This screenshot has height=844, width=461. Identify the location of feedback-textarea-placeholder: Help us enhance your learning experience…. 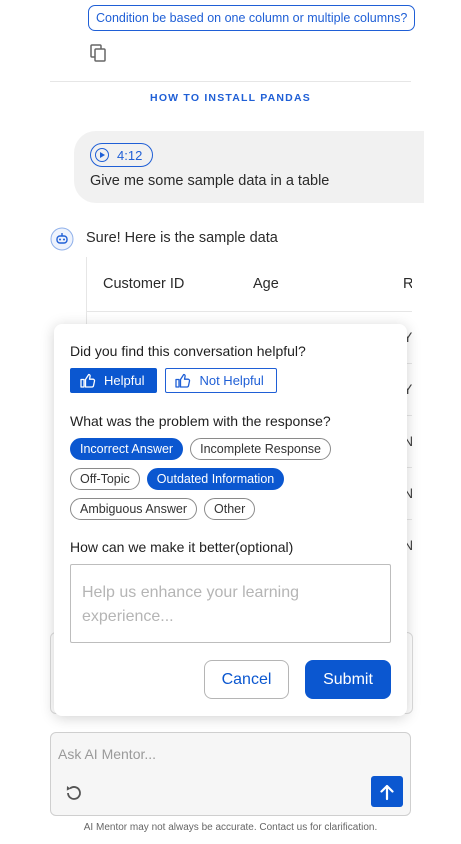
(191, 604).